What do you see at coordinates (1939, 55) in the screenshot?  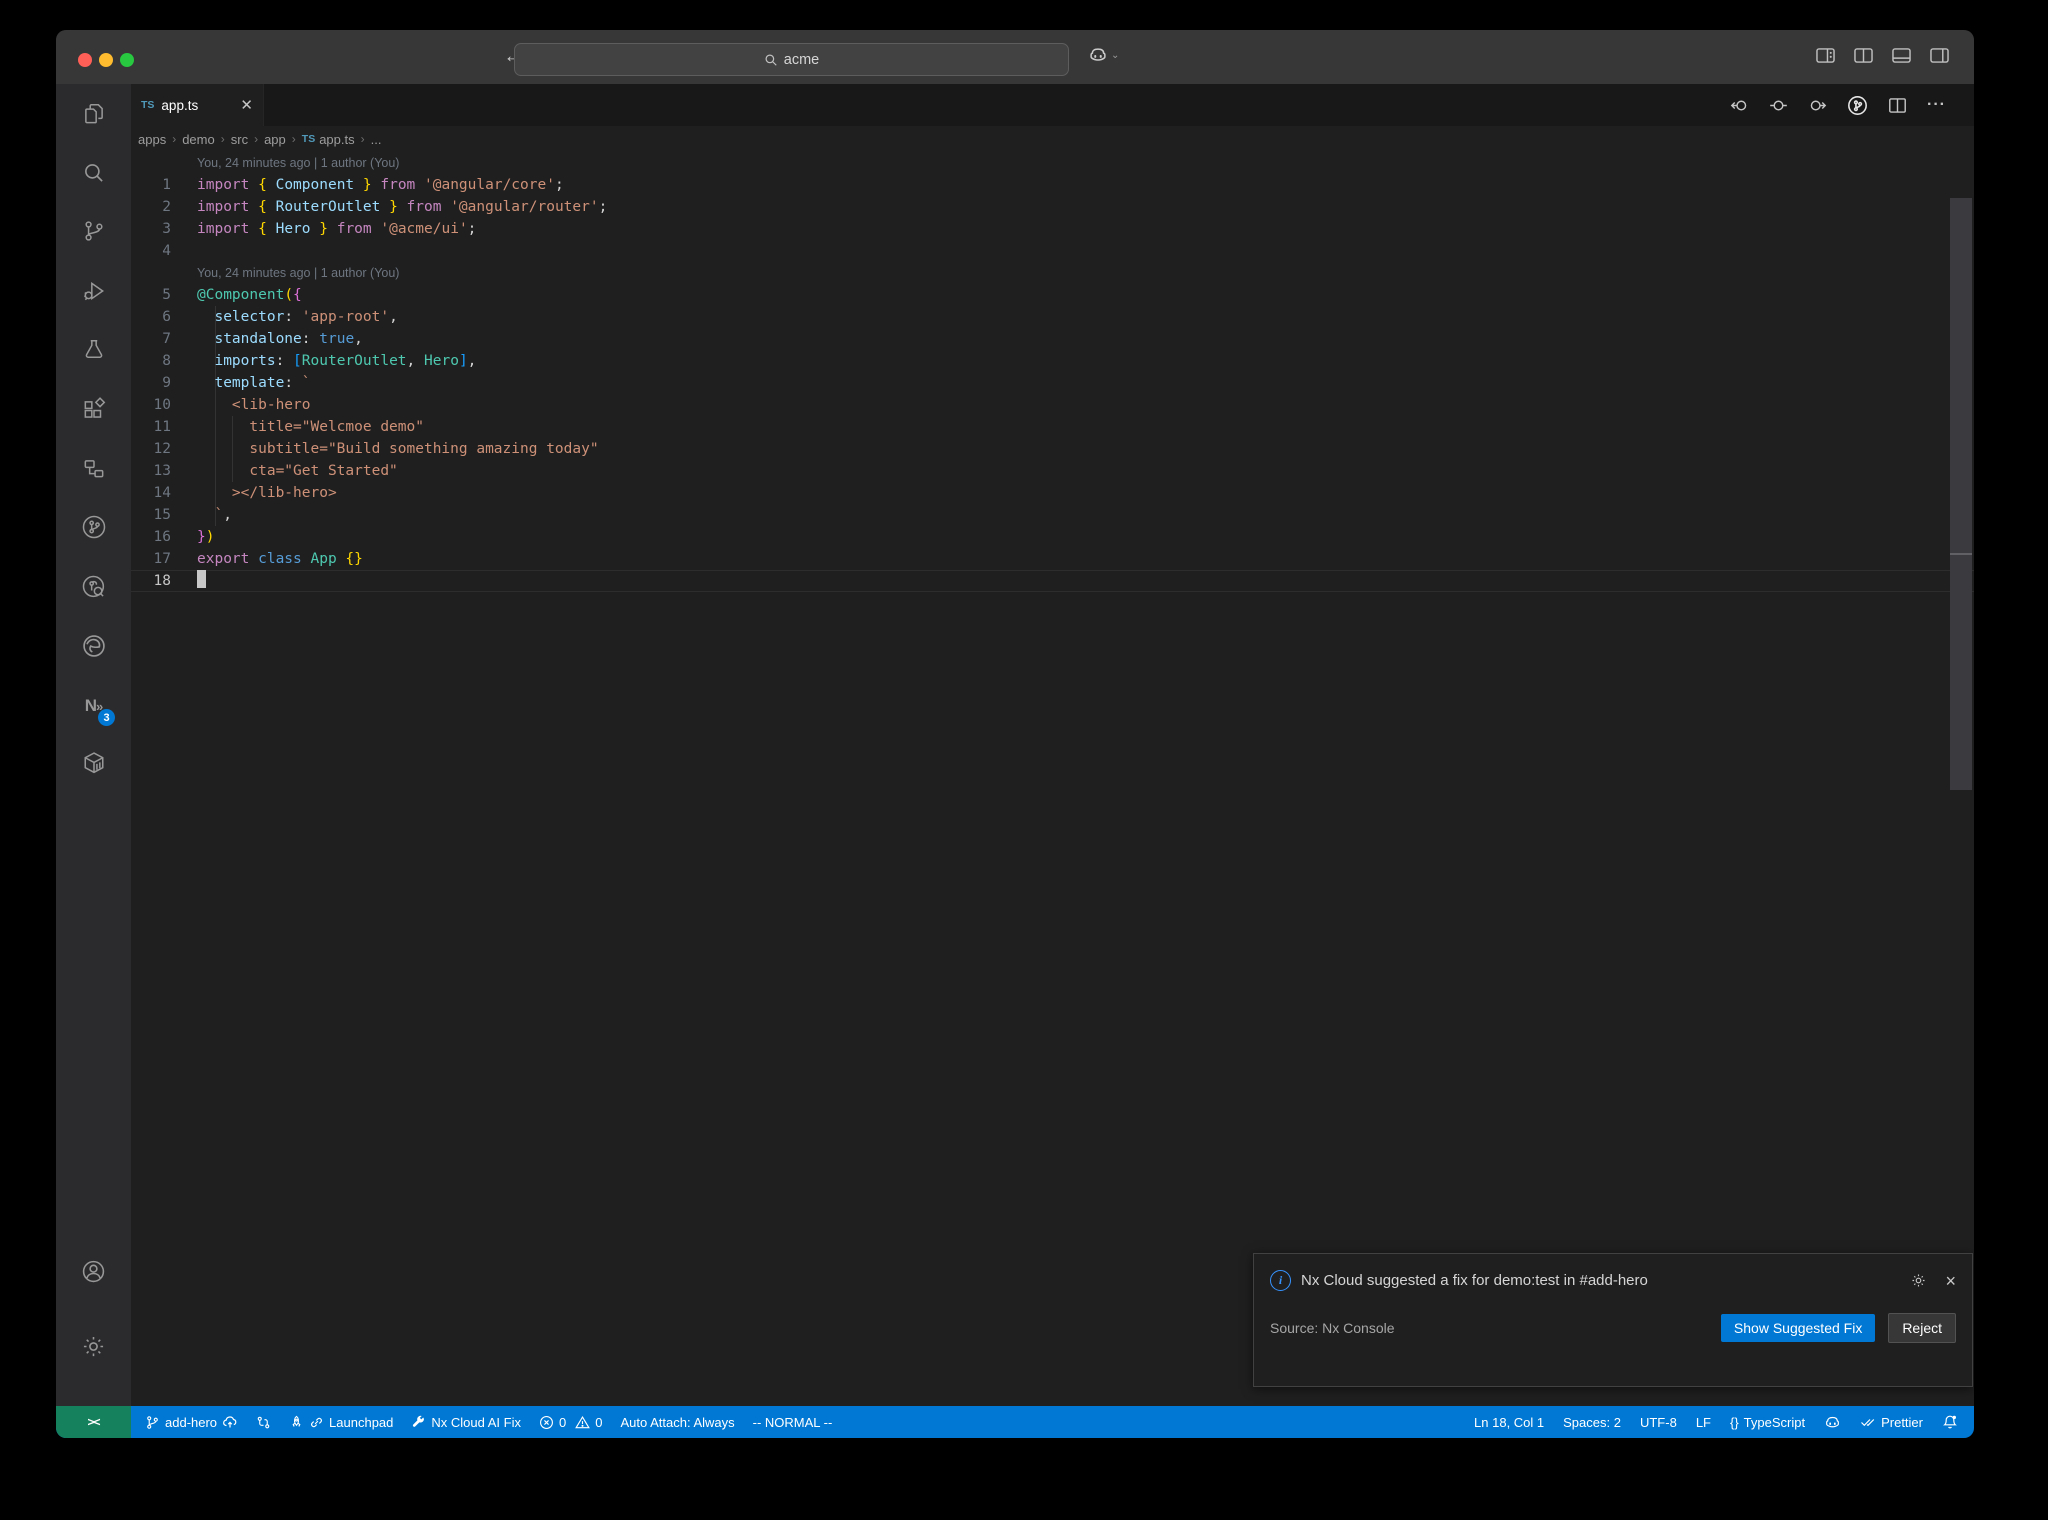 I see `toggle-secondary-sidebar-icon` at bounding box center [1939, 55].